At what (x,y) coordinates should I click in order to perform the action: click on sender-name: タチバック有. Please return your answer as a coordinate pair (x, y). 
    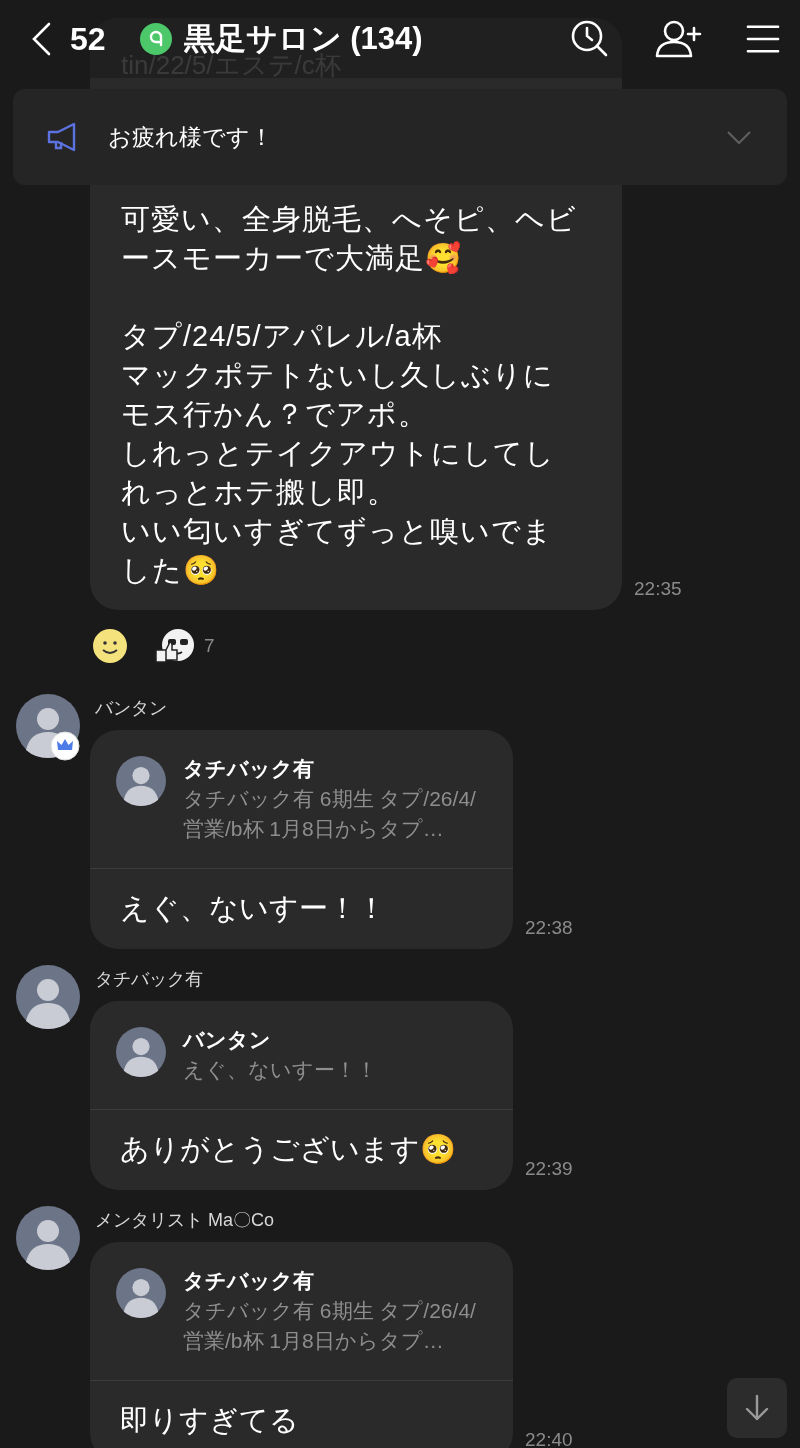
    Looking at the image, I should click on (149, 979).